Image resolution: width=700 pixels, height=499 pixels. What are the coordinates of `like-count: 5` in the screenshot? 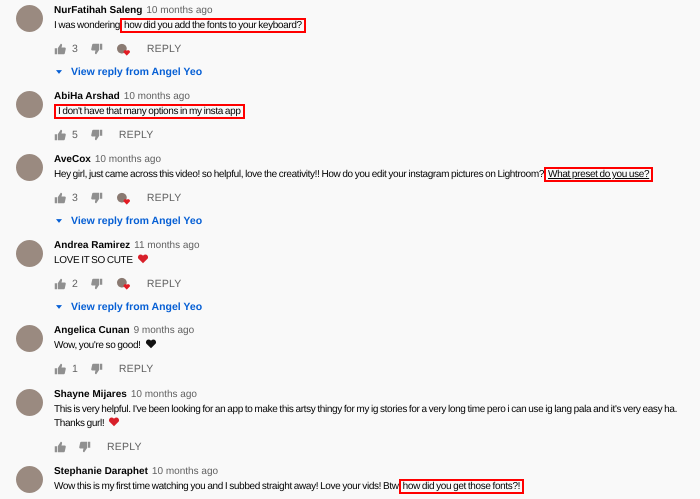 It's located at (75, 134).